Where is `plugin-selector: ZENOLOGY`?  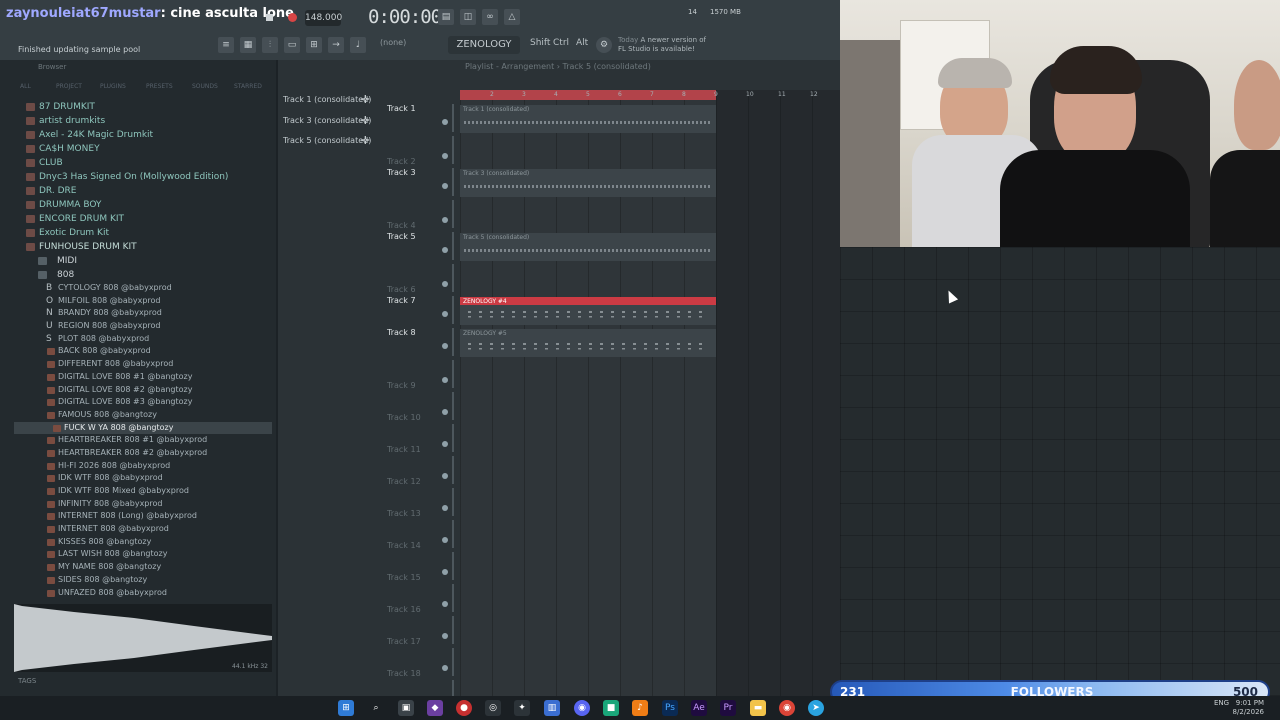
plugin-selector: ZENOLOGY is located at coordinates (484, 45).